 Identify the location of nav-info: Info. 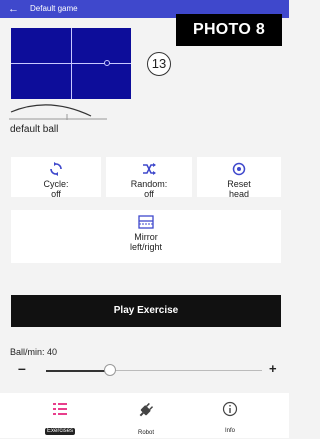
(230, 415).